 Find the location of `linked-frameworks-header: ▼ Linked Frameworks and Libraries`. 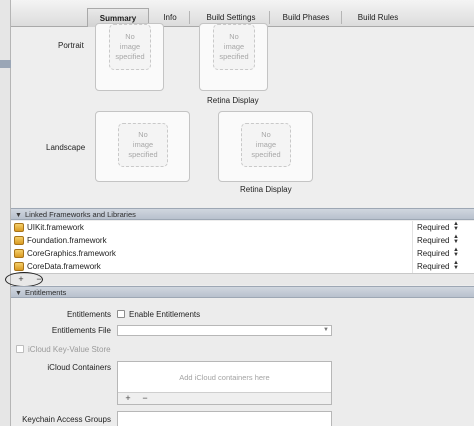

linked-frameworks-header: ▼ Linked Frameworks and Libraries is located at coordinates (242, 214).